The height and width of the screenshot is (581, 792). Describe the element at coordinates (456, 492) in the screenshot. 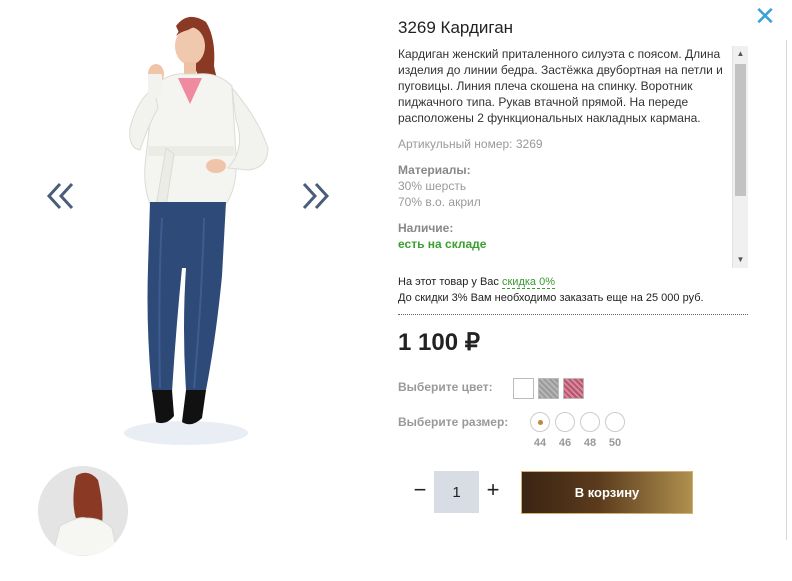

I see `quantity-input` at that location.